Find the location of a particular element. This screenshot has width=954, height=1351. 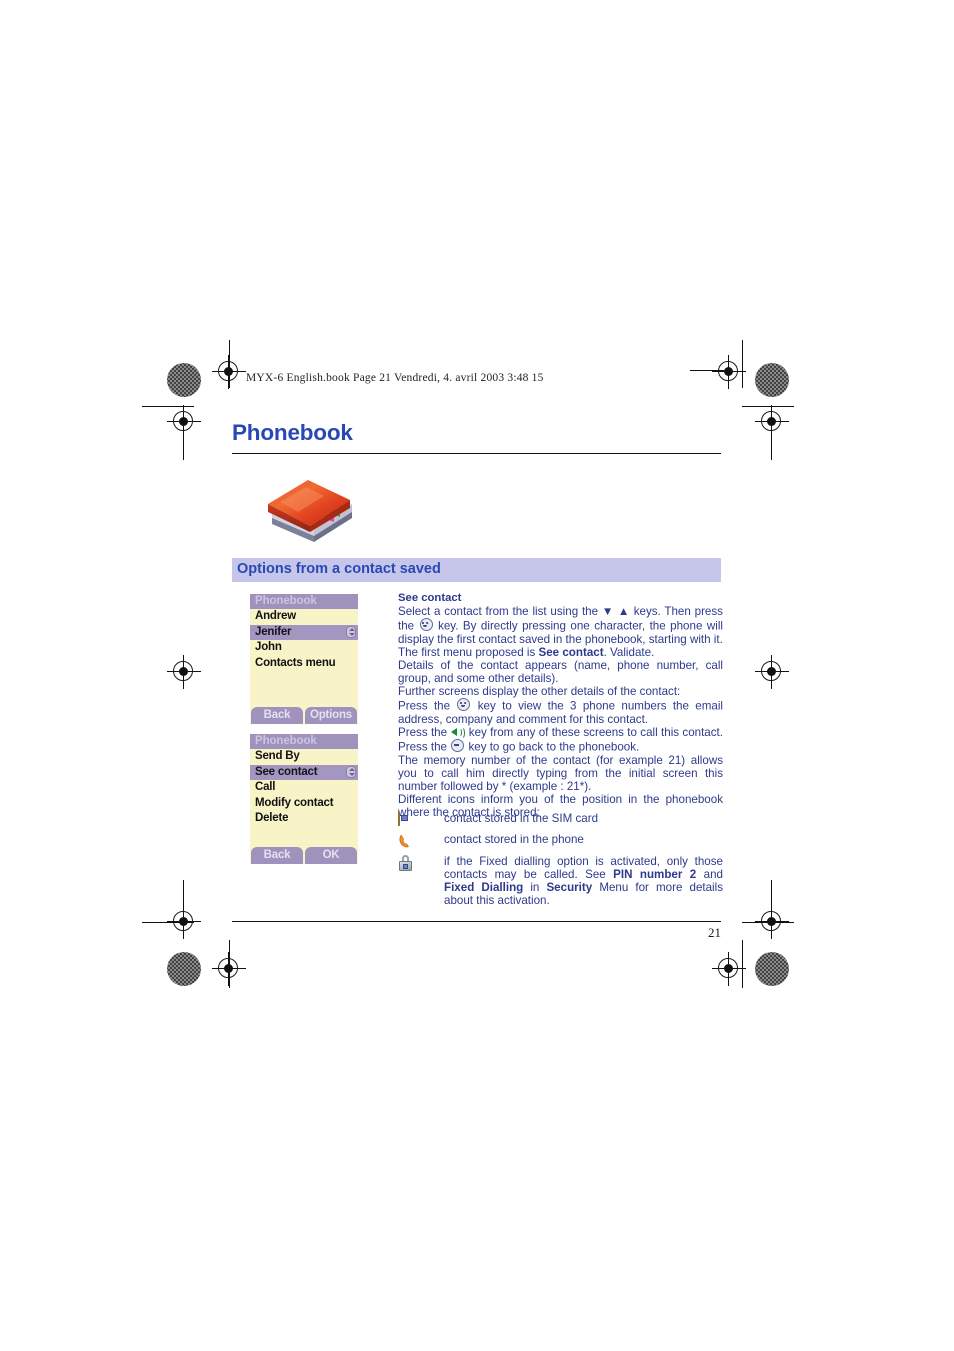

phone-list-item-john: John is located at coordinates (304, 648).